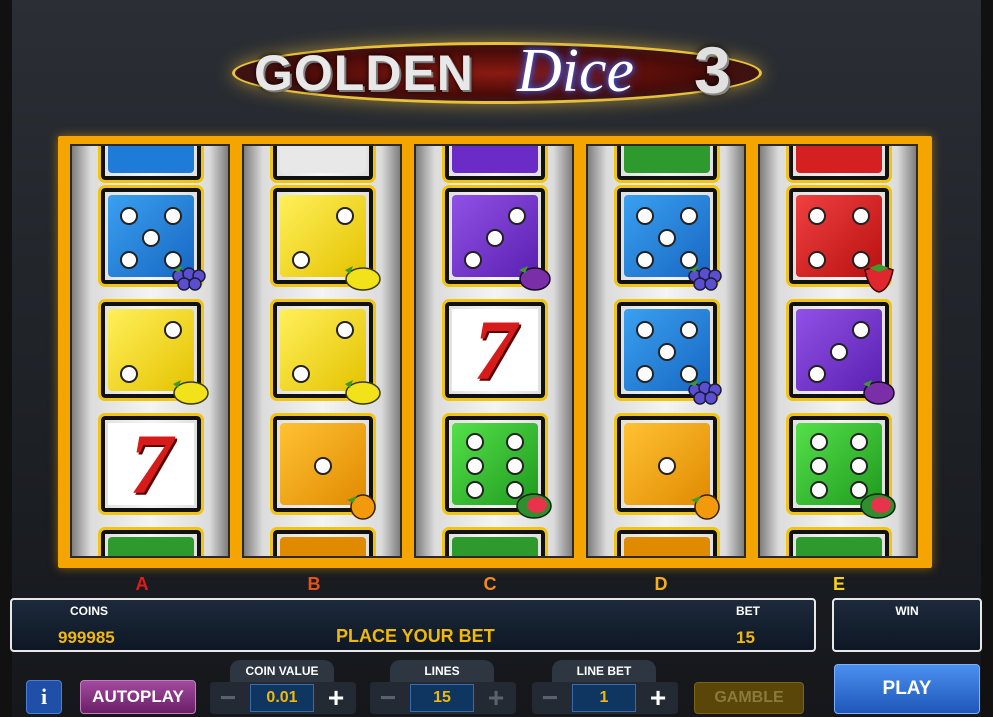  I want to click on info-button: i, so click(44, 697).